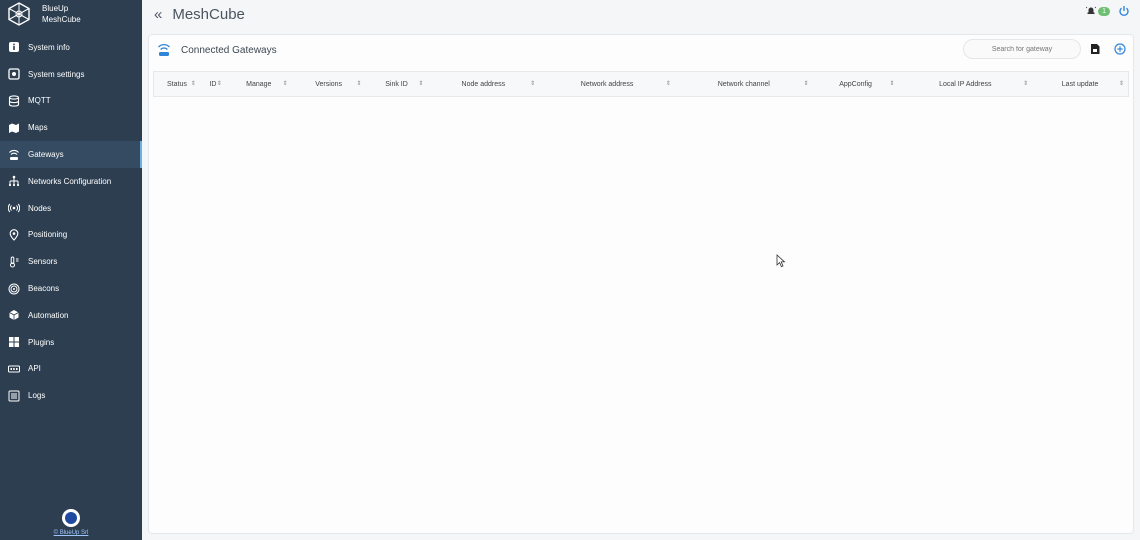 This screenshot has height=540, width=1140. Describe the element at coordinates (14, 262) in the screenshot. I see `thermometer-icon` at that location.